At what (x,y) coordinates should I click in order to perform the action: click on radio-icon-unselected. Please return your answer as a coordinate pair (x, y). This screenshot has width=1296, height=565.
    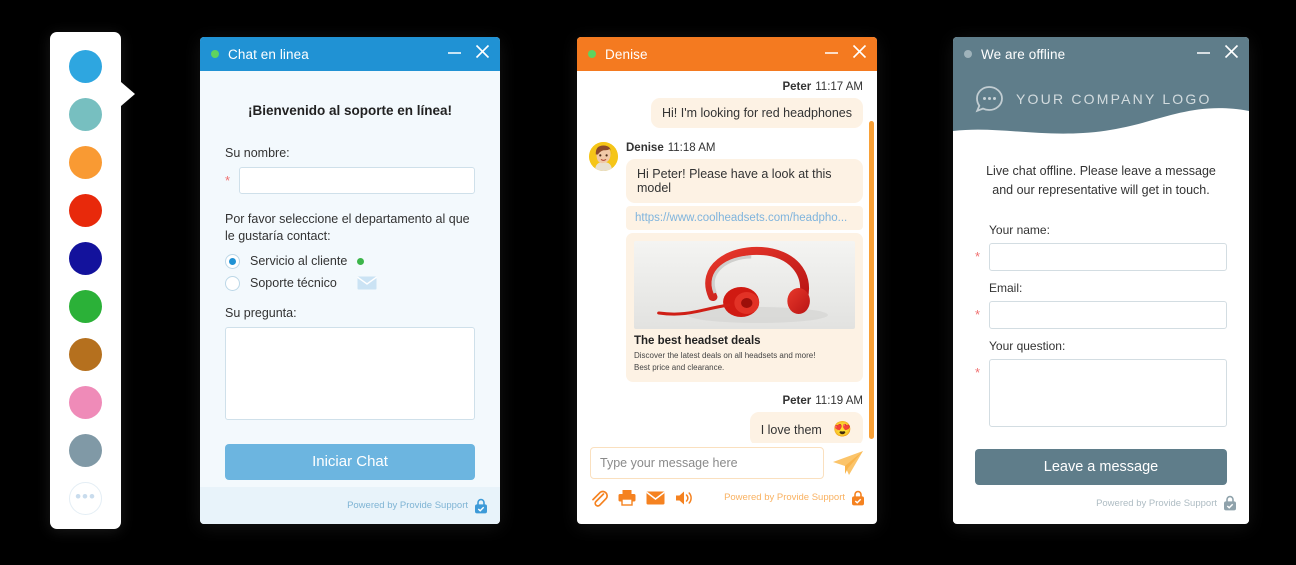
    Looking at the image, I should click on (232, 283).